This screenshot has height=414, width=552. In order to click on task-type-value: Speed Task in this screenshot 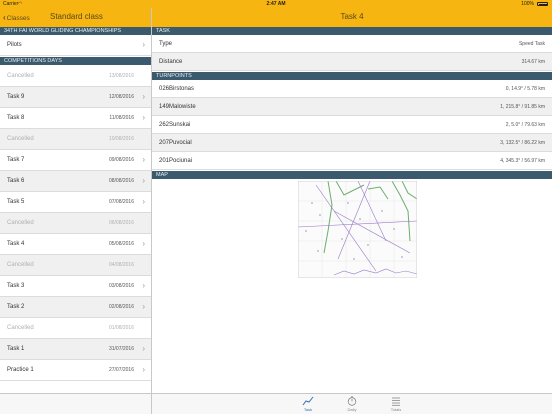, I will do `click(531, 44)`.